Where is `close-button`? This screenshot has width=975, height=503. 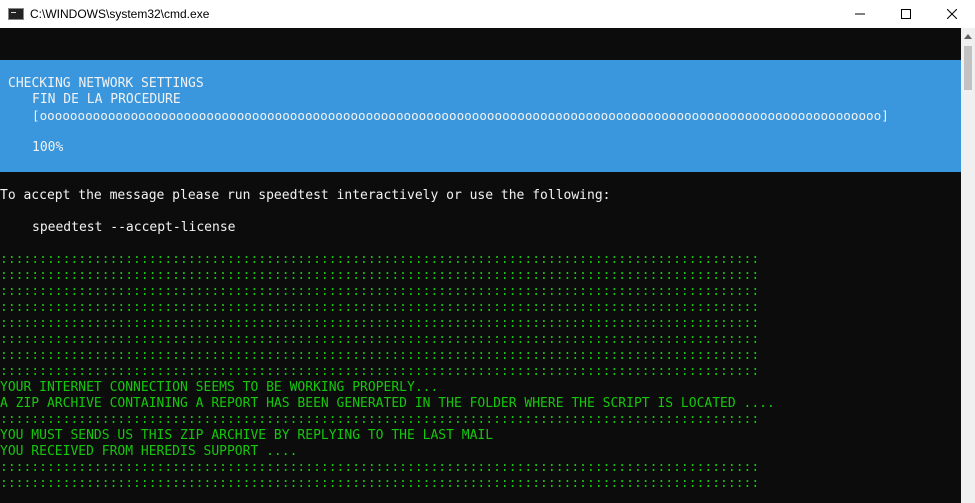 close-button is located at coordinates (952, 14).